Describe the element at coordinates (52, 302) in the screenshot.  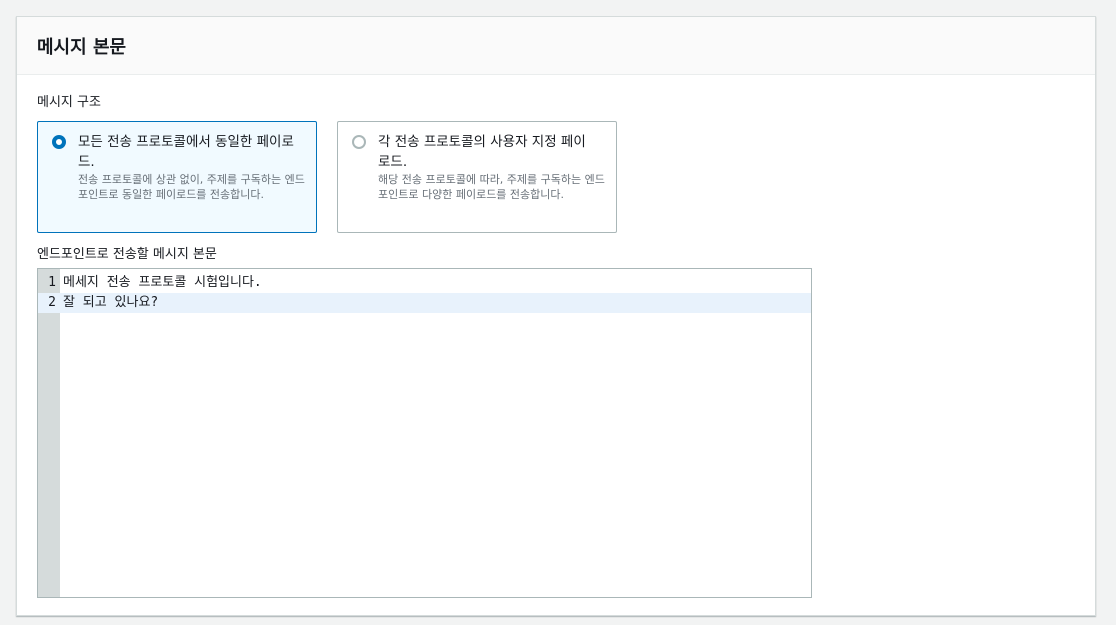
I see `line-number: 2` at that location.